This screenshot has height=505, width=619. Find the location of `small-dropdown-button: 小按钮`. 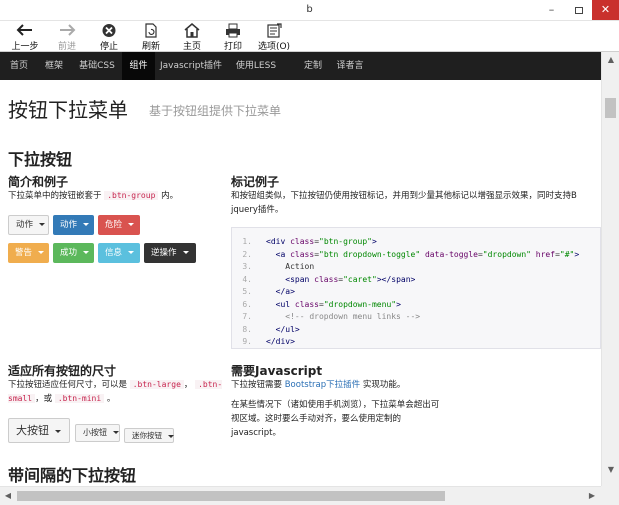

small-dropdown-button: 小按钮 is located at coordinates (97, 433).